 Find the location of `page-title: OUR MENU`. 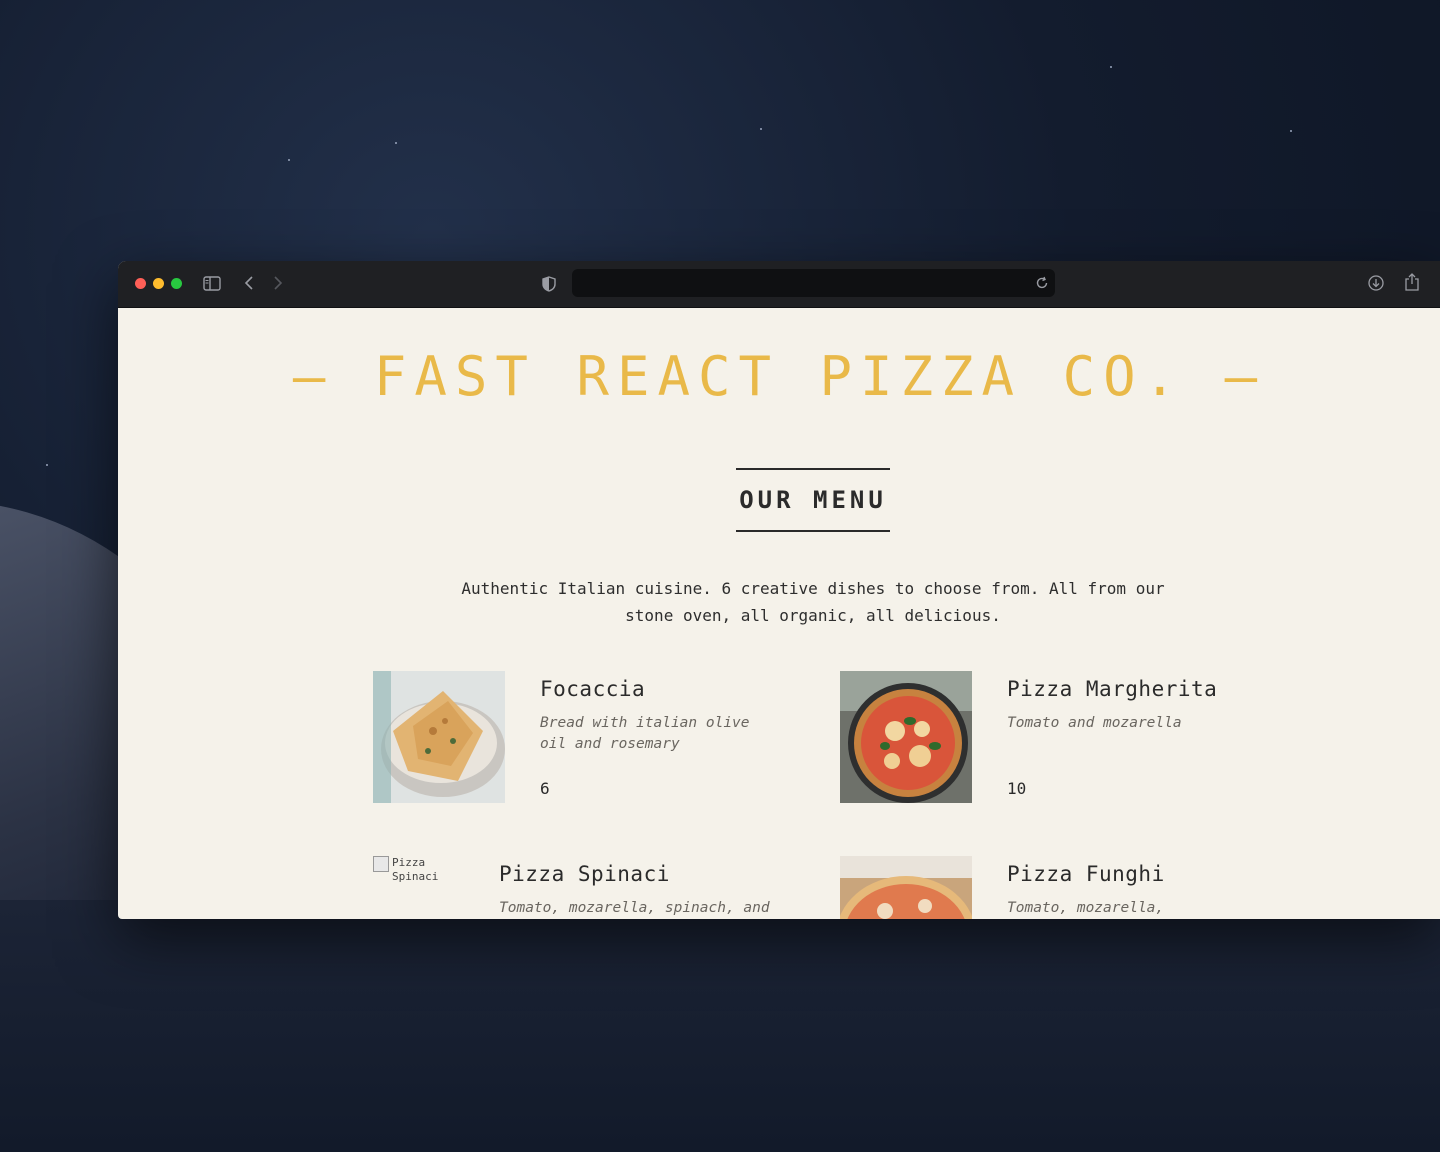

page-title: OUR MENU is located at coordinates (813, 500).